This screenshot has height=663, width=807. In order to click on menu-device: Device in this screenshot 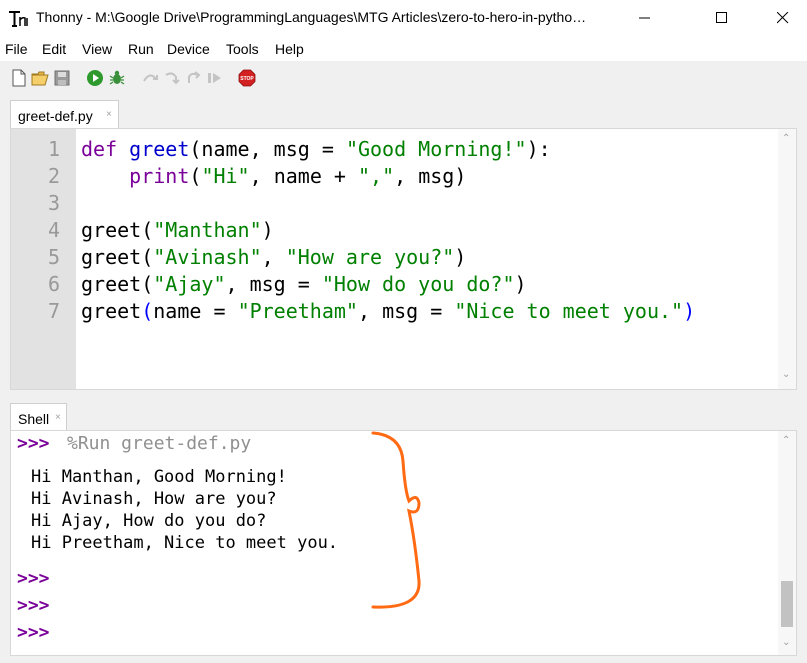, I will do `click(188, 49)`.